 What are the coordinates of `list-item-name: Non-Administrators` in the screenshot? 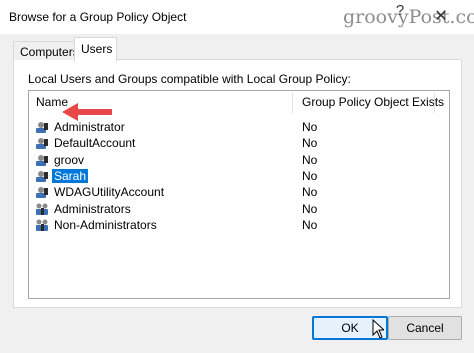 It's located at (105, 224).